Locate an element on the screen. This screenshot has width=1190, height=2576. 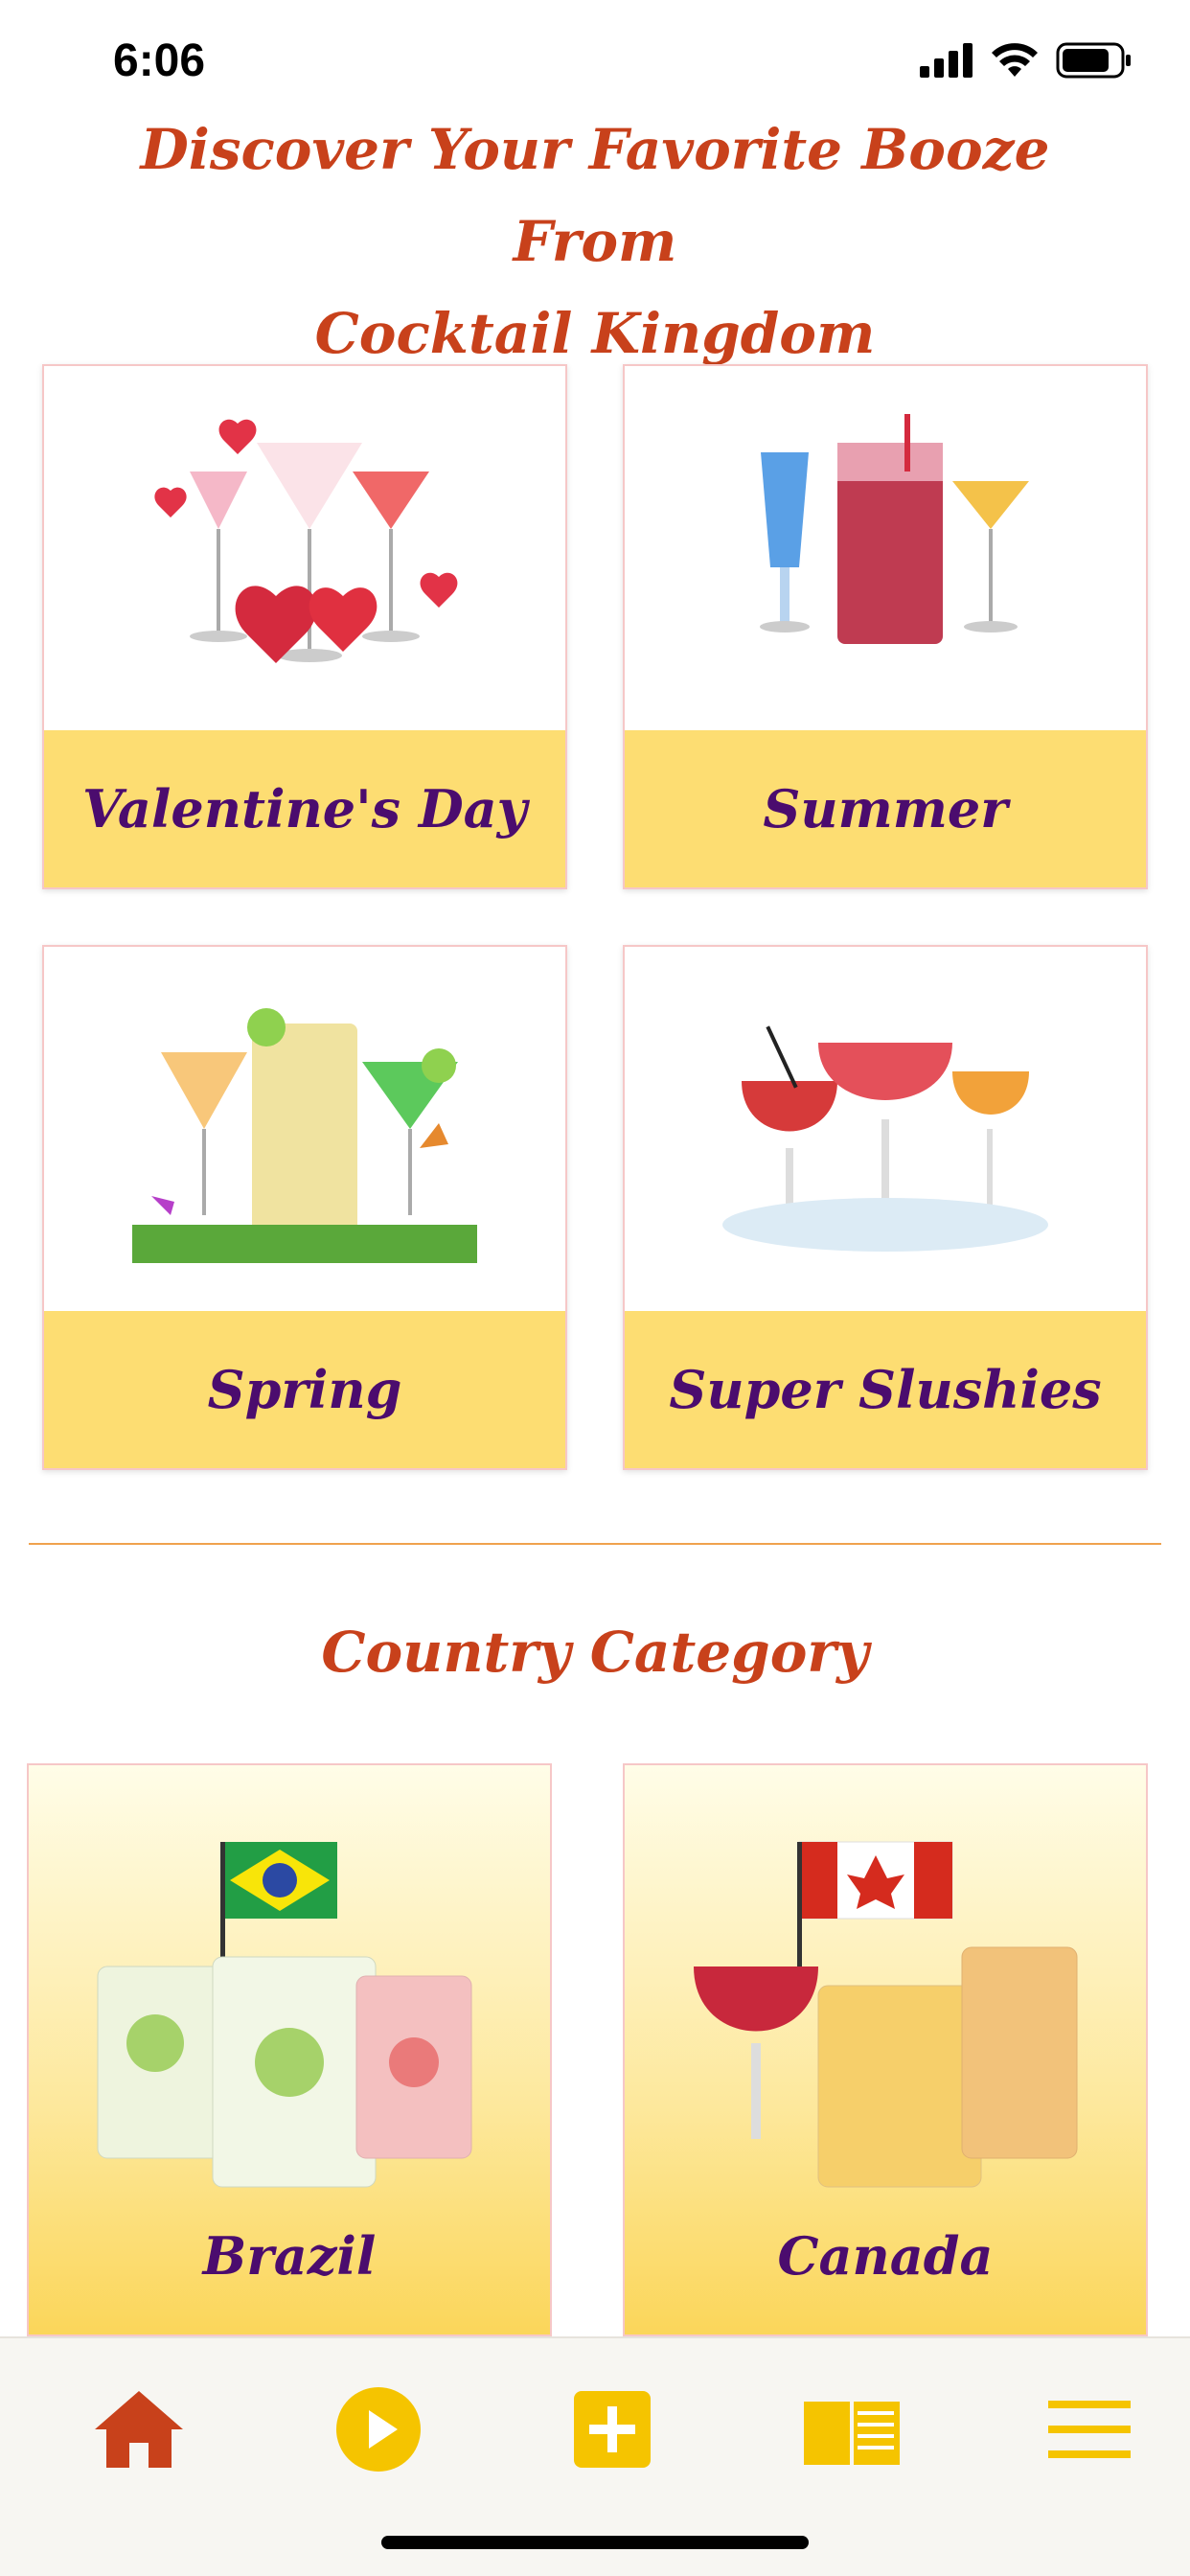
category-label-bar: Summer is located at coordinates (886, 808).